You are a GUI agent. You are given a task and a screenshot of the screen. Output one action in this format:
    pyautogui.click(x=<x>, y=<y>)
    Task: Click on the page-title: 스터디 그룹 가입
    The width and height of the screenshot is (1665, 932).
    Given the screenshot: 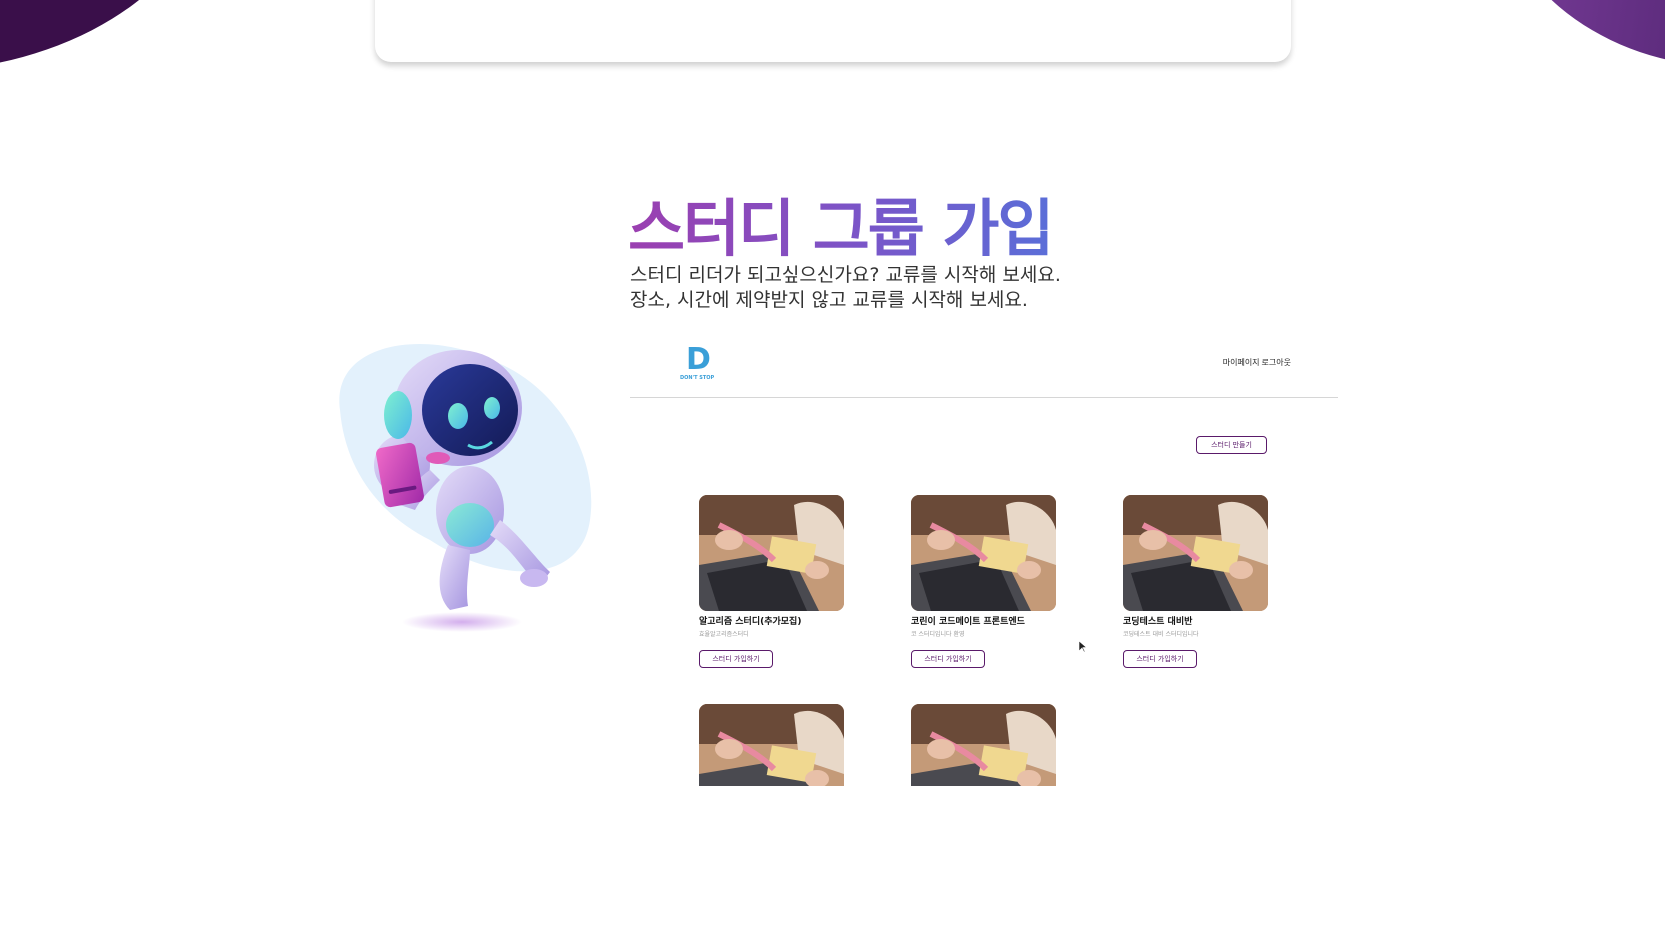 What is the action you would take?
    pyautogui.click(x=841, y=223)
    